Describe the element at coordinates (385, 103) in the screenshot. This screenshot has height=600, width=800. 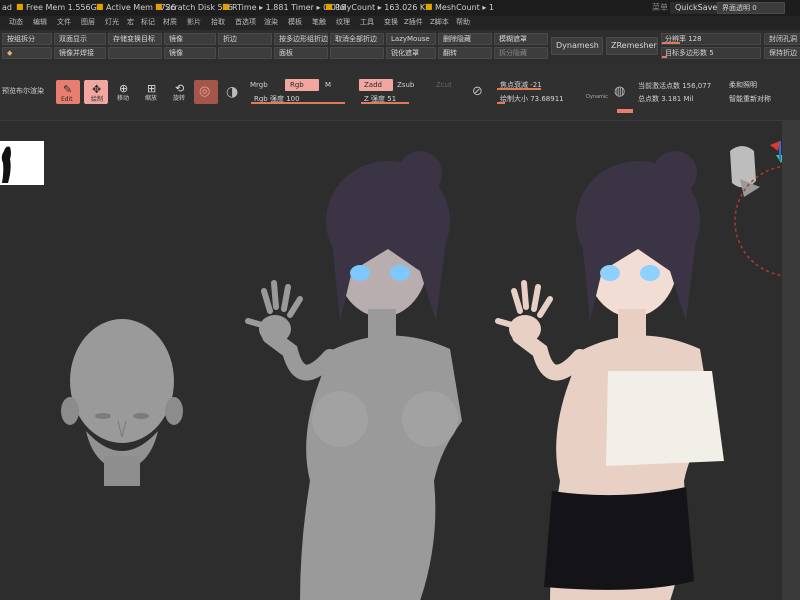
I see `z-intensity-fill` at that location.